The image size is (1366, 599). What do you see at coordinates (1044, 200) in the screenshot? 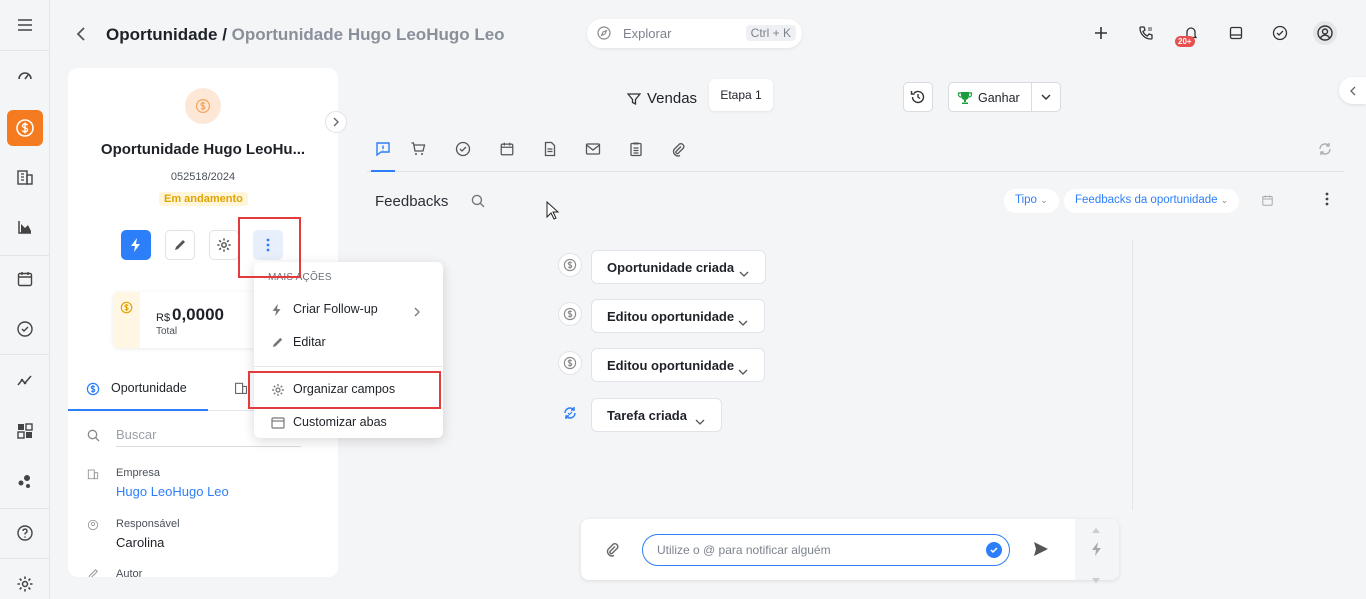
I see `chevron-down-icon: ⌄` at bounding box center [1044, 200].